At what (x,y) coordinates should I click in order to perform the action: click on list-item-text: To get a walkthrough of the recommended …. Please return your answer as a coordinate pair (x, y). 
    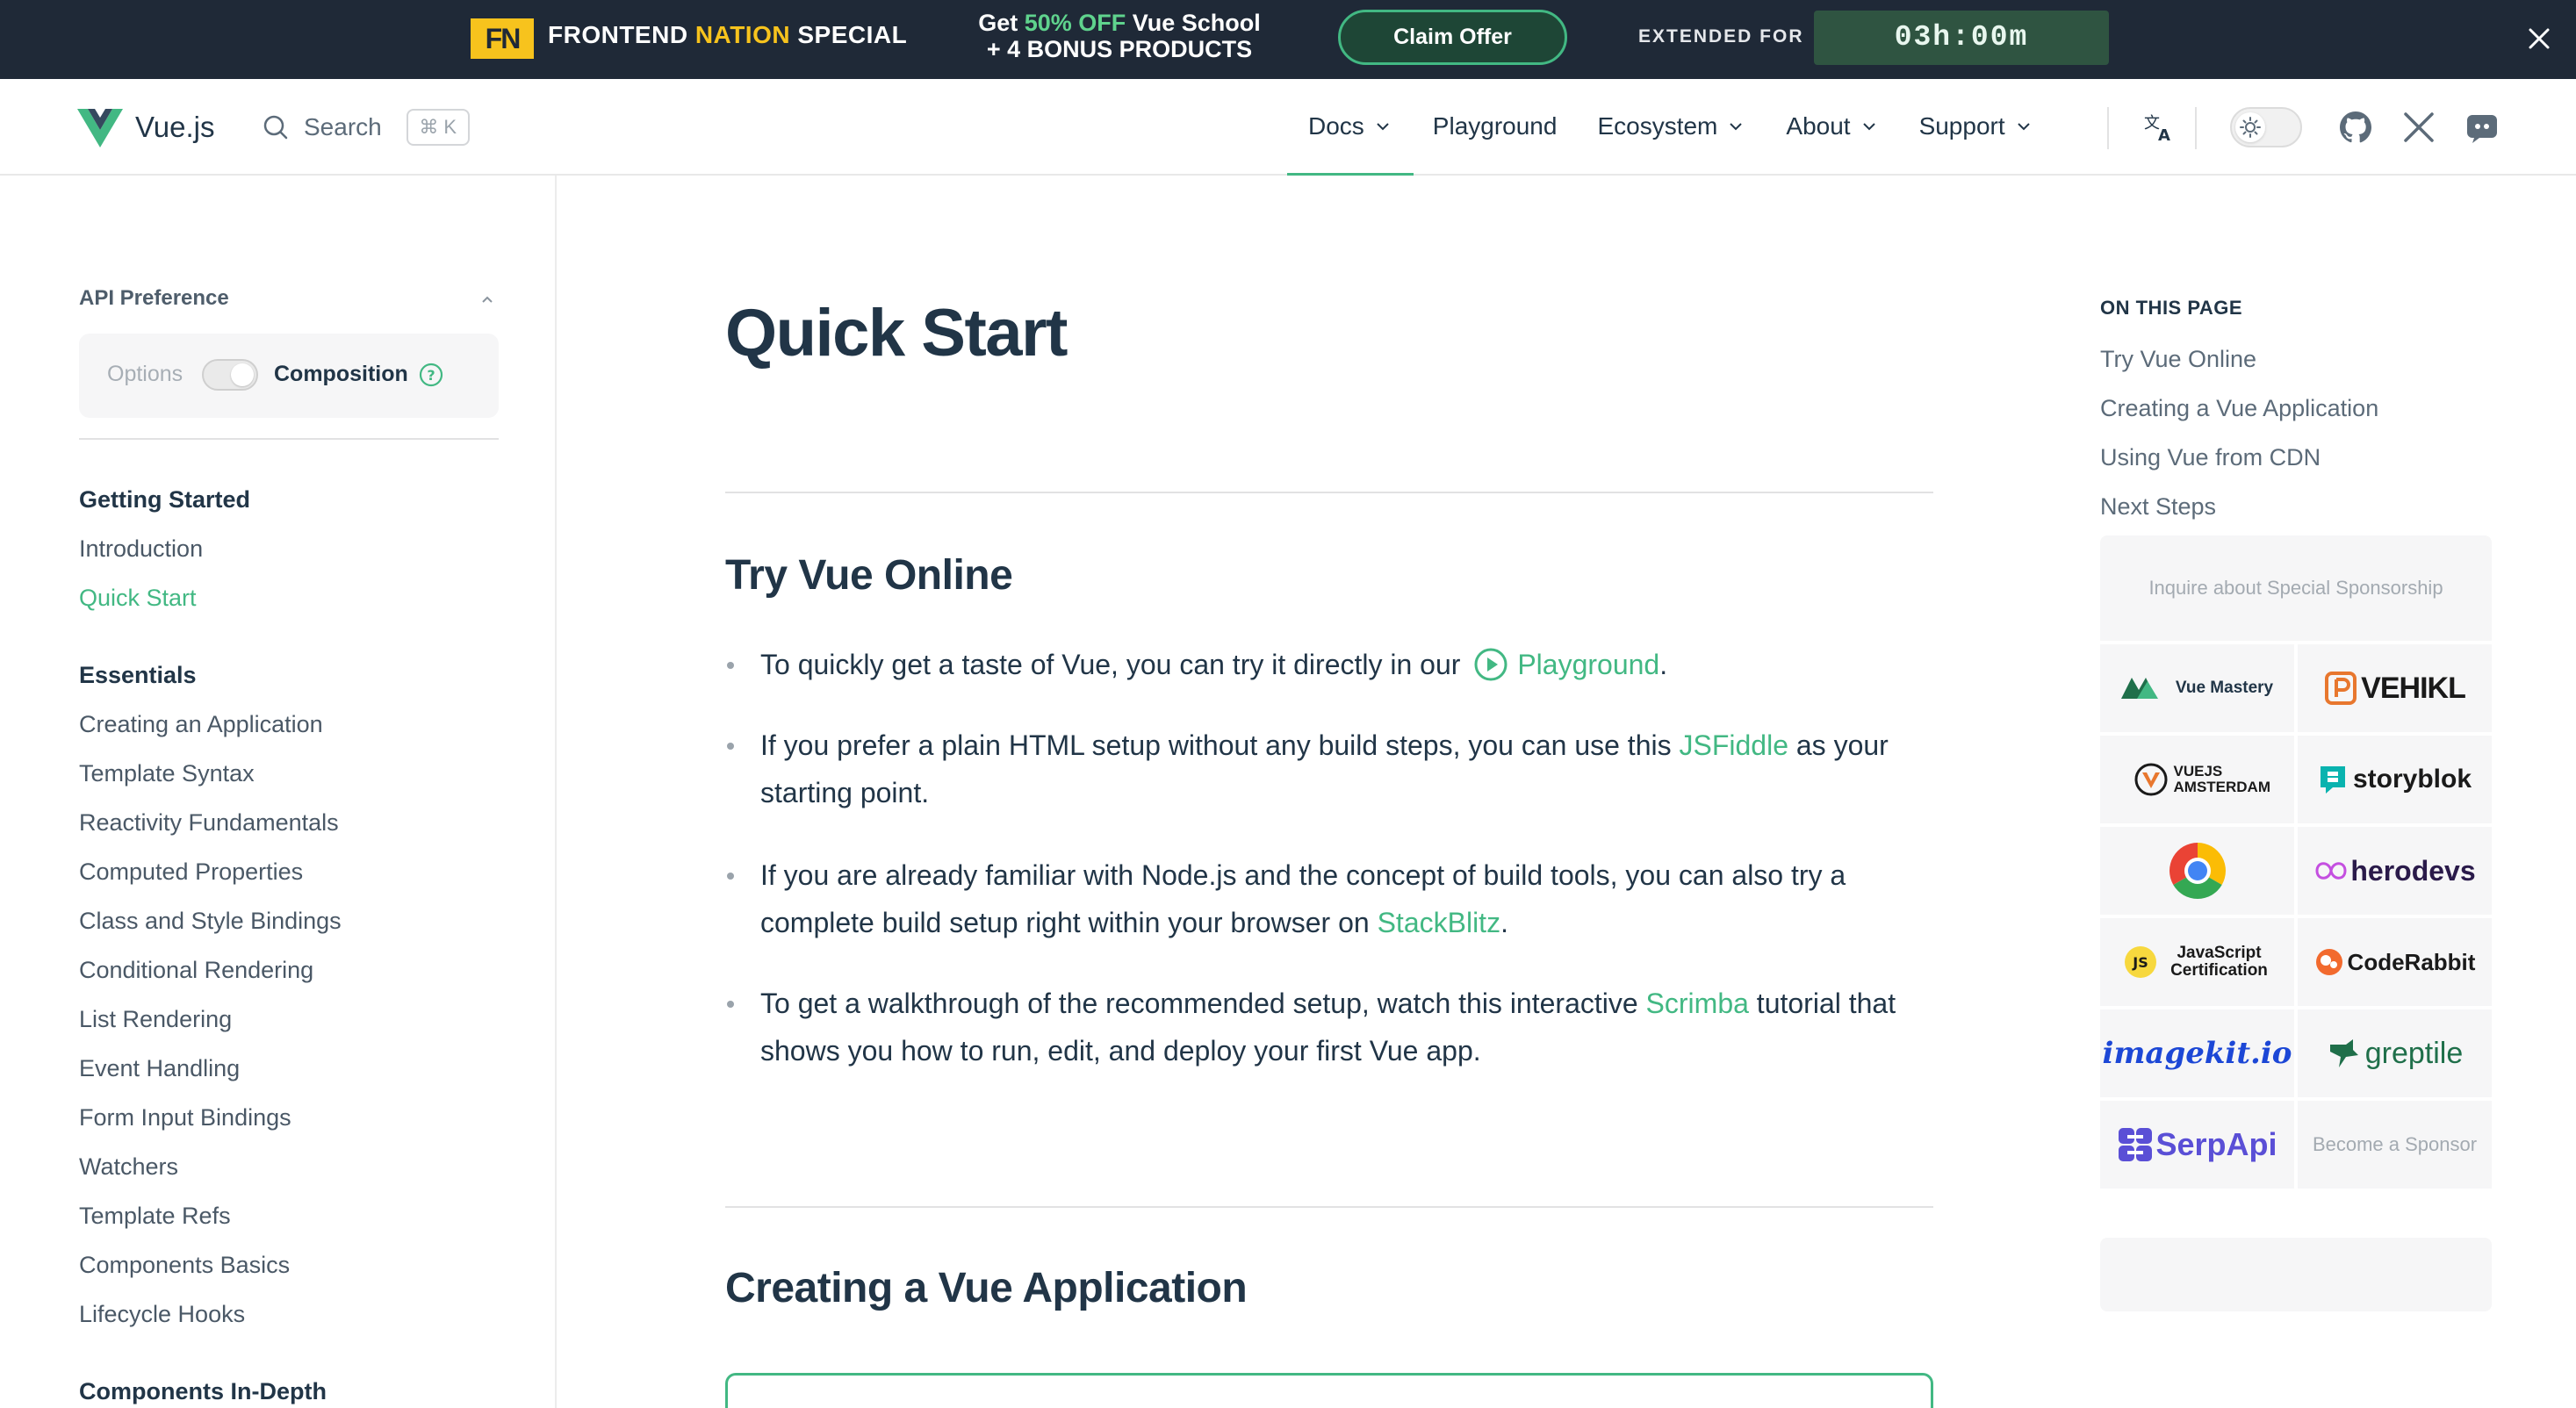
    Looking at the image, I should click on (1328, 1027).